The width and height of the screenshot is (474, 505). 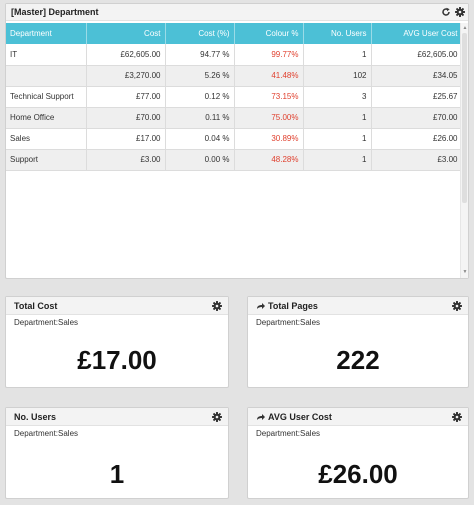 I want to click on cell-department, so click(x=46, y=76).